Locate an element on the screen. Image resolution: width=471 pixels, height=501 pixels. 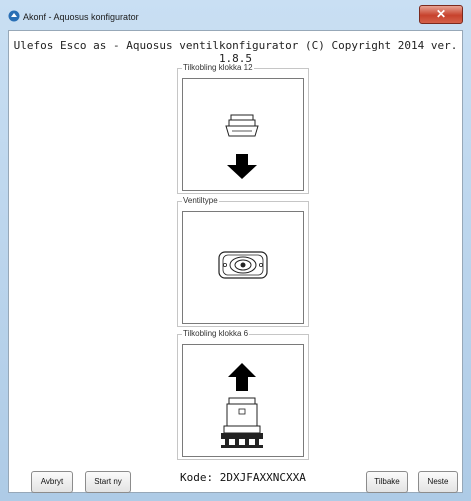
cancel-button: Avbryt is located at coordinates (52, 482).